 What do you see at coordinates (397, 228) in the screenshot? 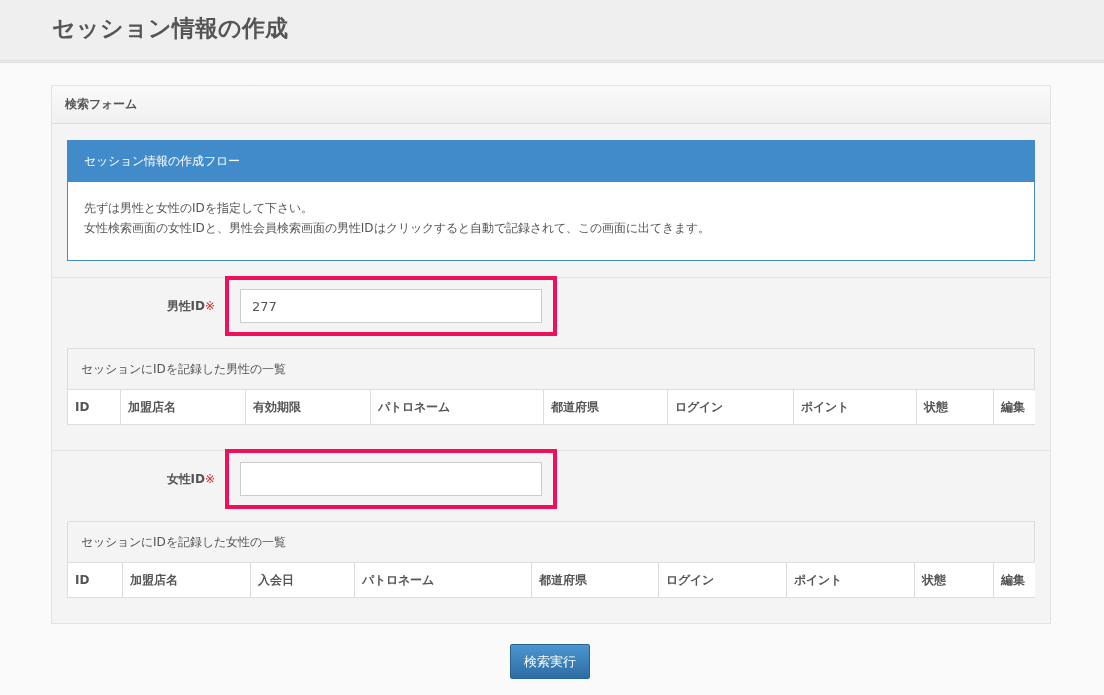
I see `info-text: 女性検索画面の女性IDと、男性会員検索画面の男性IDはクリックすると自動で記録されて、この画面に出てきます。` at bounding box center [397, 228].